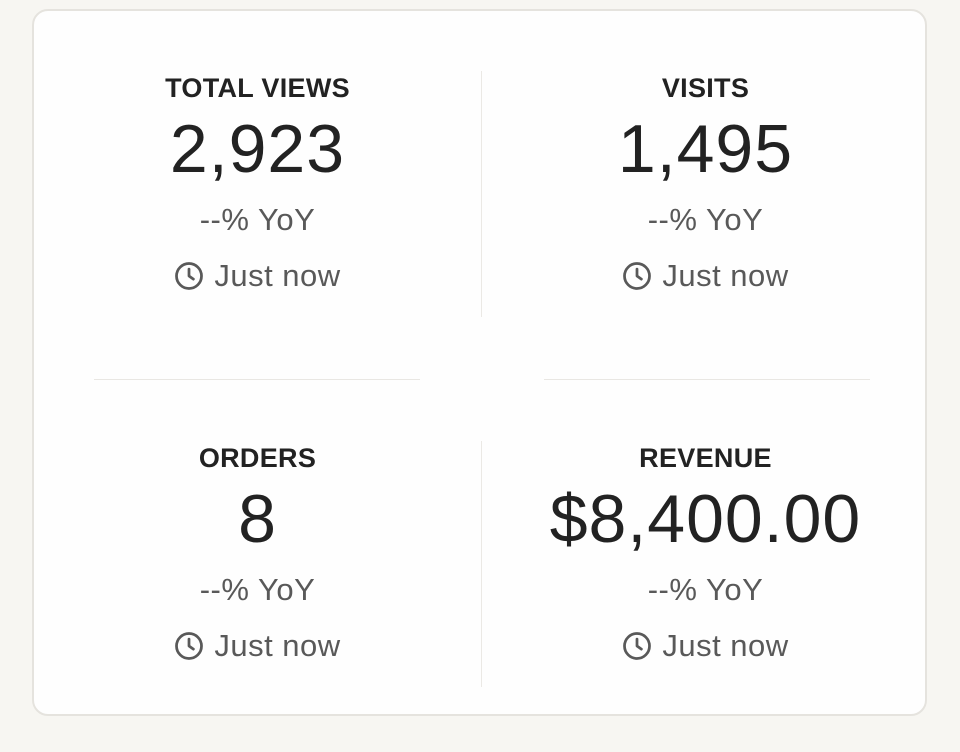 This screenshot has width=960, height=752. I want to click on metric-visits: VISITS 1,495 --% YoY Just now, so click(705, 183).